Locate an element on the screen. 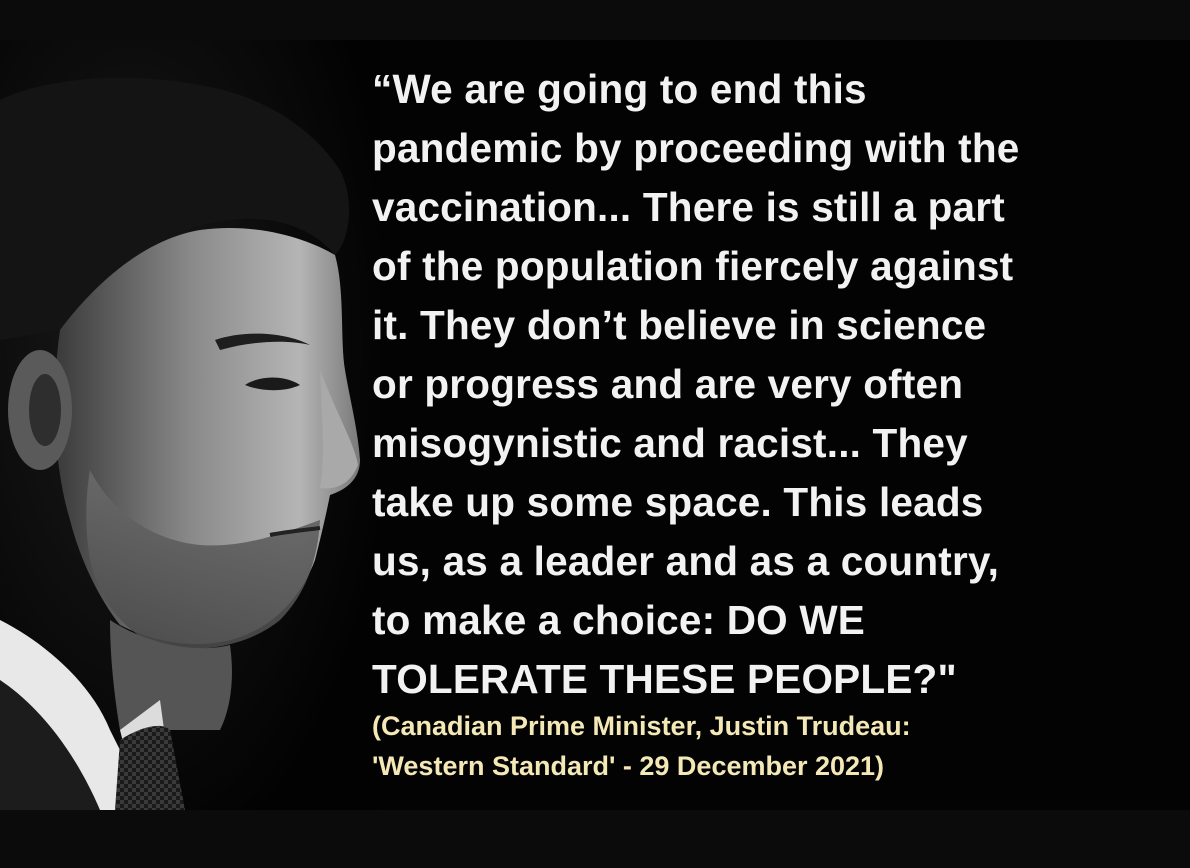 The height and width of the screenshot is (868, 1190). quote-line: to make a choice: DO WE is located at coordinates (618, 620).